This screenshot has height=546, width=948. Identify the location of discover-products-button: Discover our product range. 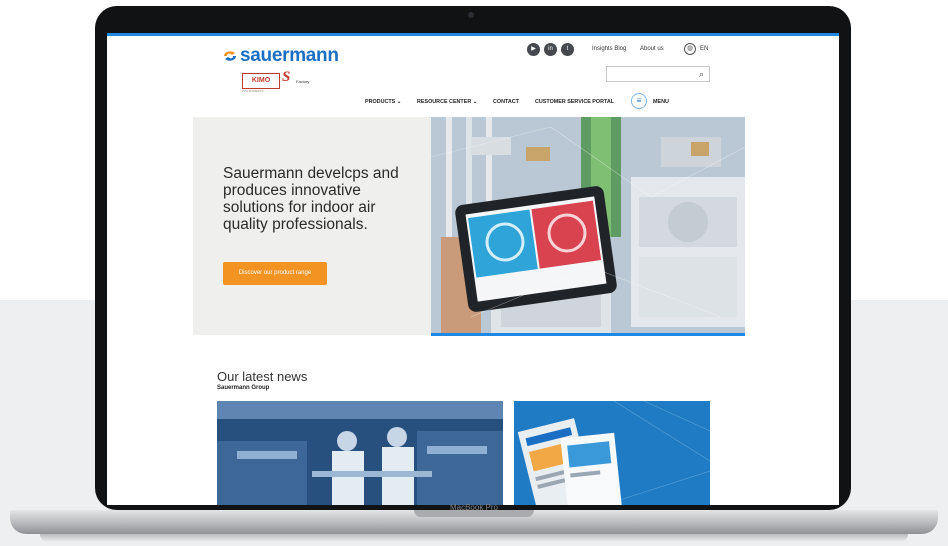
(275, 273).